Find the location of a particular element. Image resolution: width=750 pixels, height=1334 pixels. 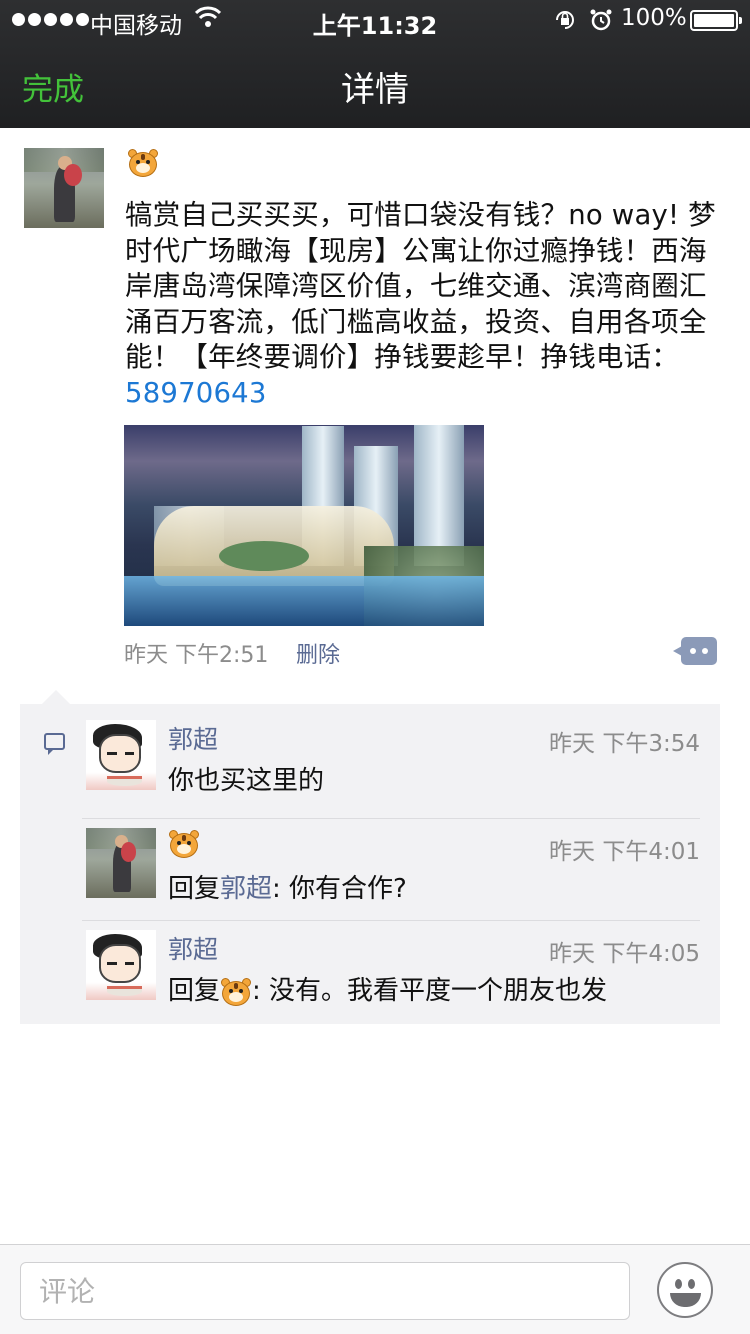

comment-item: 郭超 昨天 下午4:05 回复 : 没有。我看平度一个朋友也发 is located at coordinates (391, 970).